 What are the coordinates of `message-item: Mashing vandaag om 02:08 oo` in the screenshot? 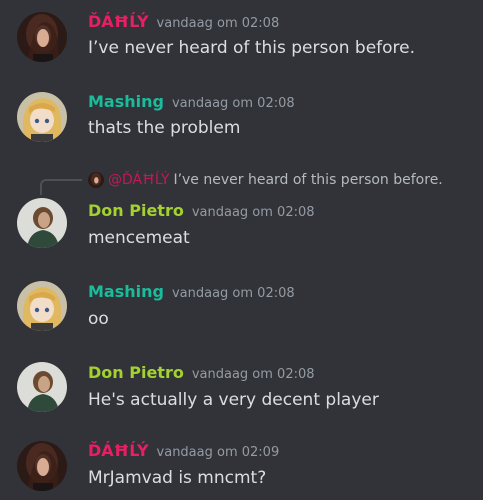 It's located at (241, 307).